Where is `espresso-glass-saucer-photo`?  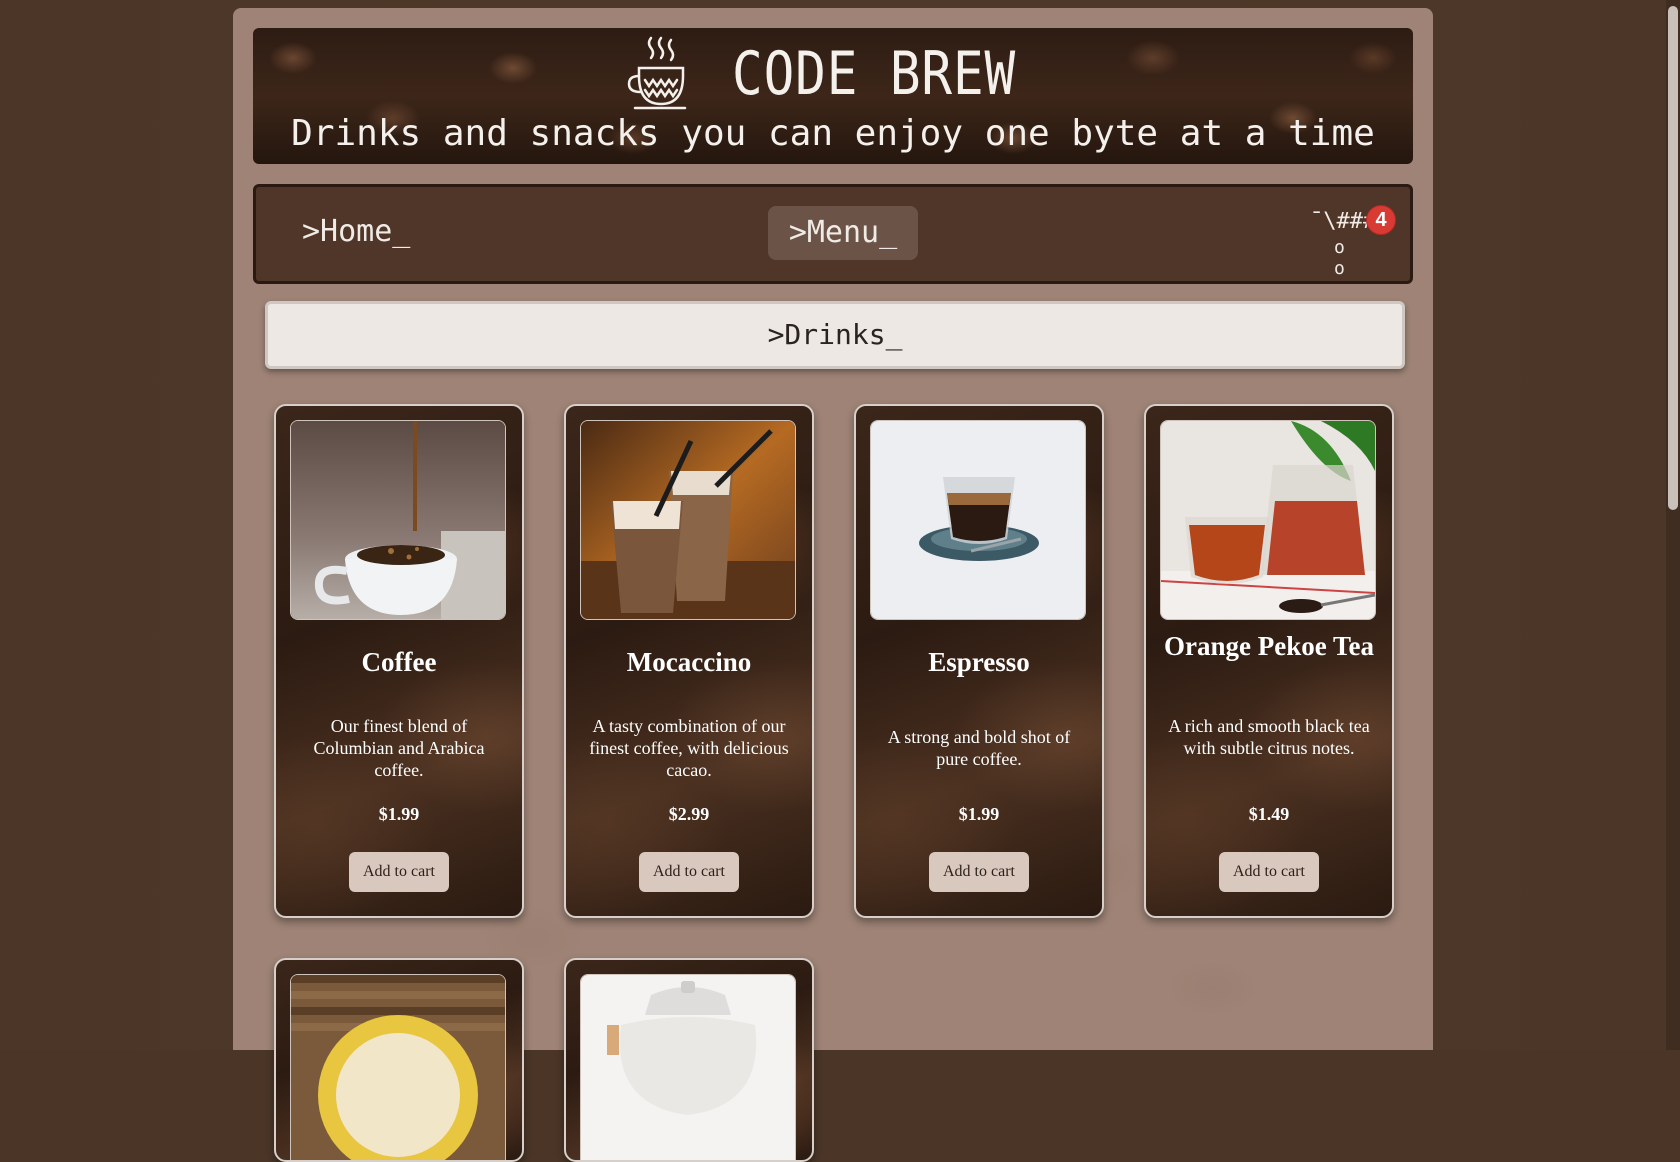
espresso-glass-saucer-photo is located at coordinates (978, 520).